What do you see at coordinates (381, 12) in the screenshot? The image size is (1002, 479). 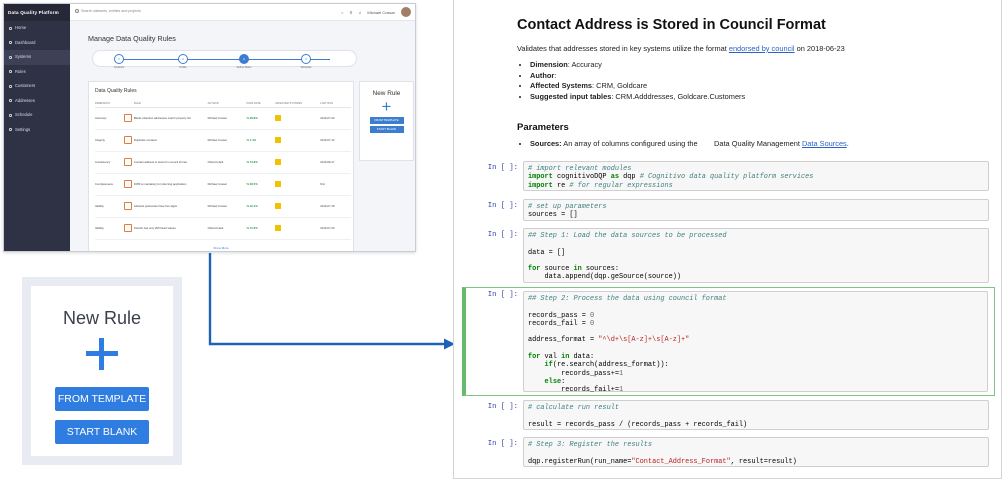 I see `user-name: Michael Cossar` at bounding box center [381, 12].